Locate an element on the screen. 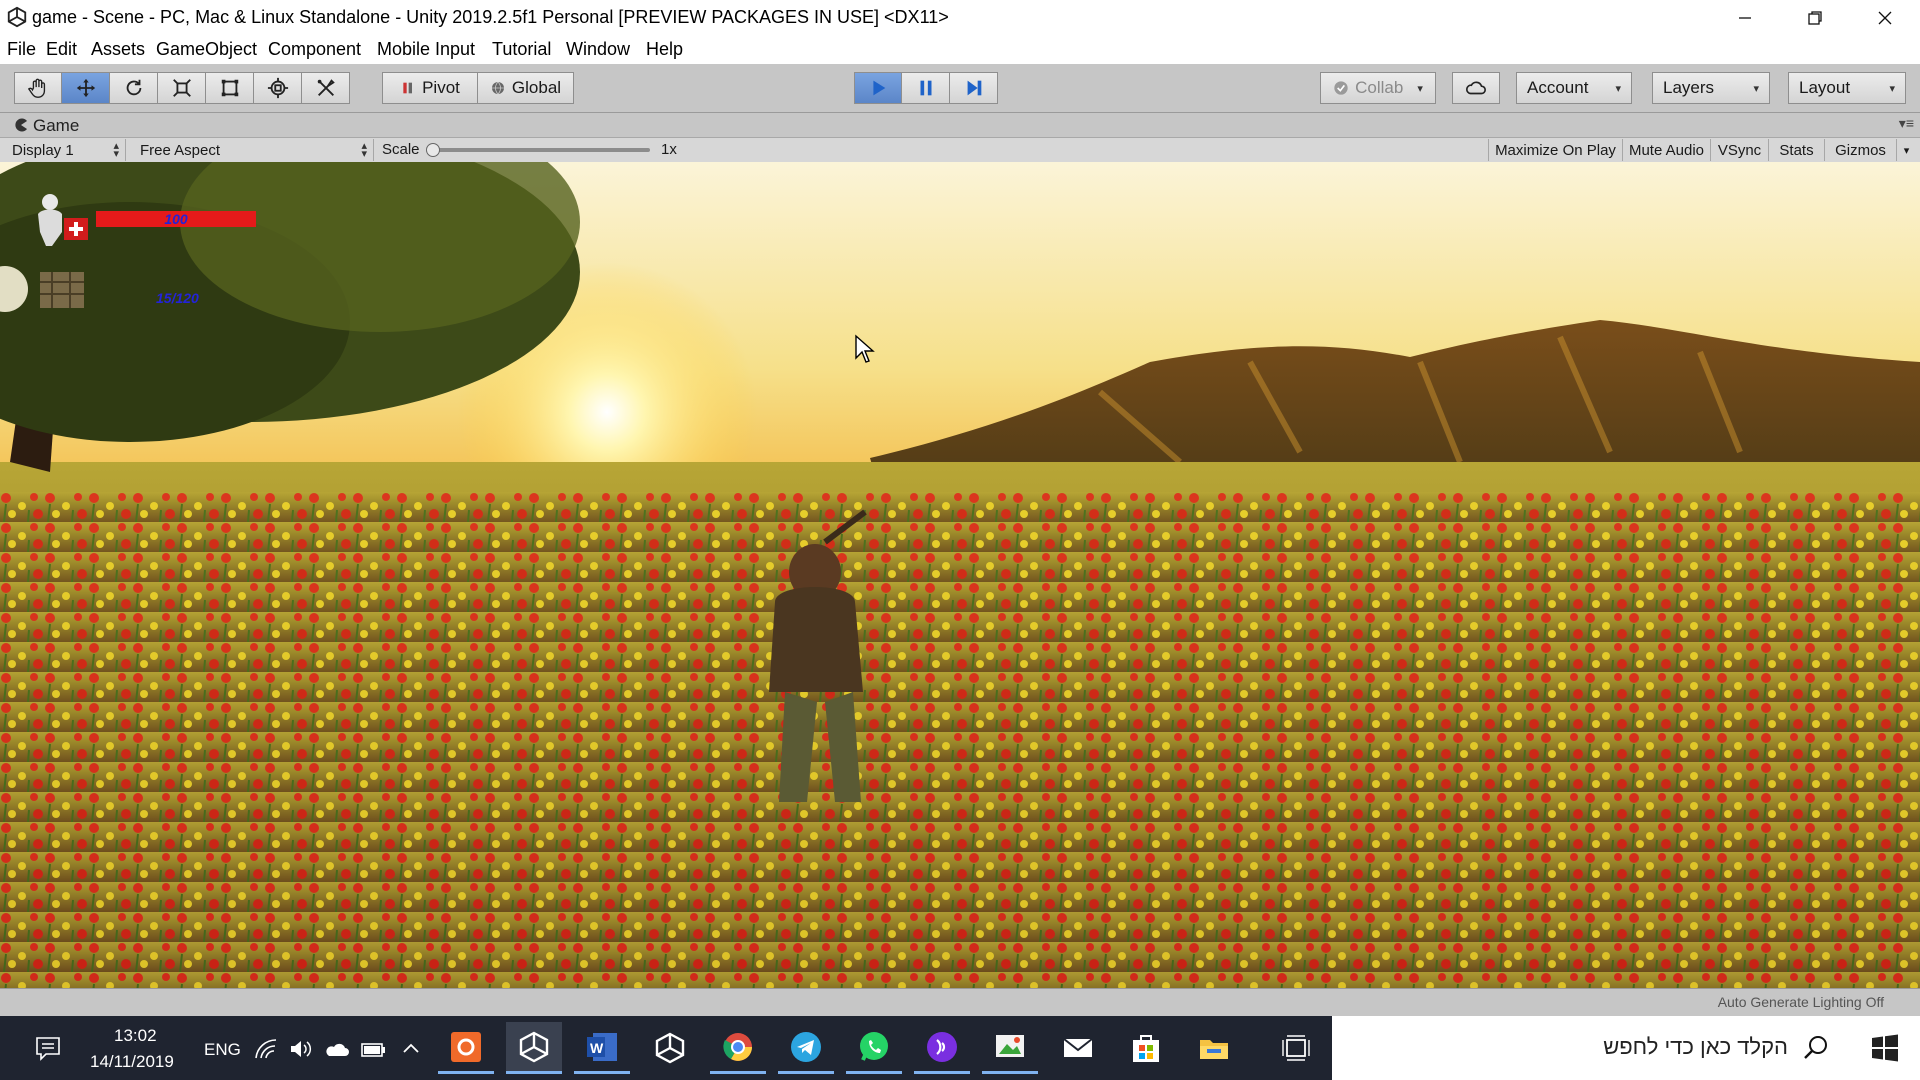 The image size is (1920, 1080). action-center-icon is located at coordinates (48, 1048).